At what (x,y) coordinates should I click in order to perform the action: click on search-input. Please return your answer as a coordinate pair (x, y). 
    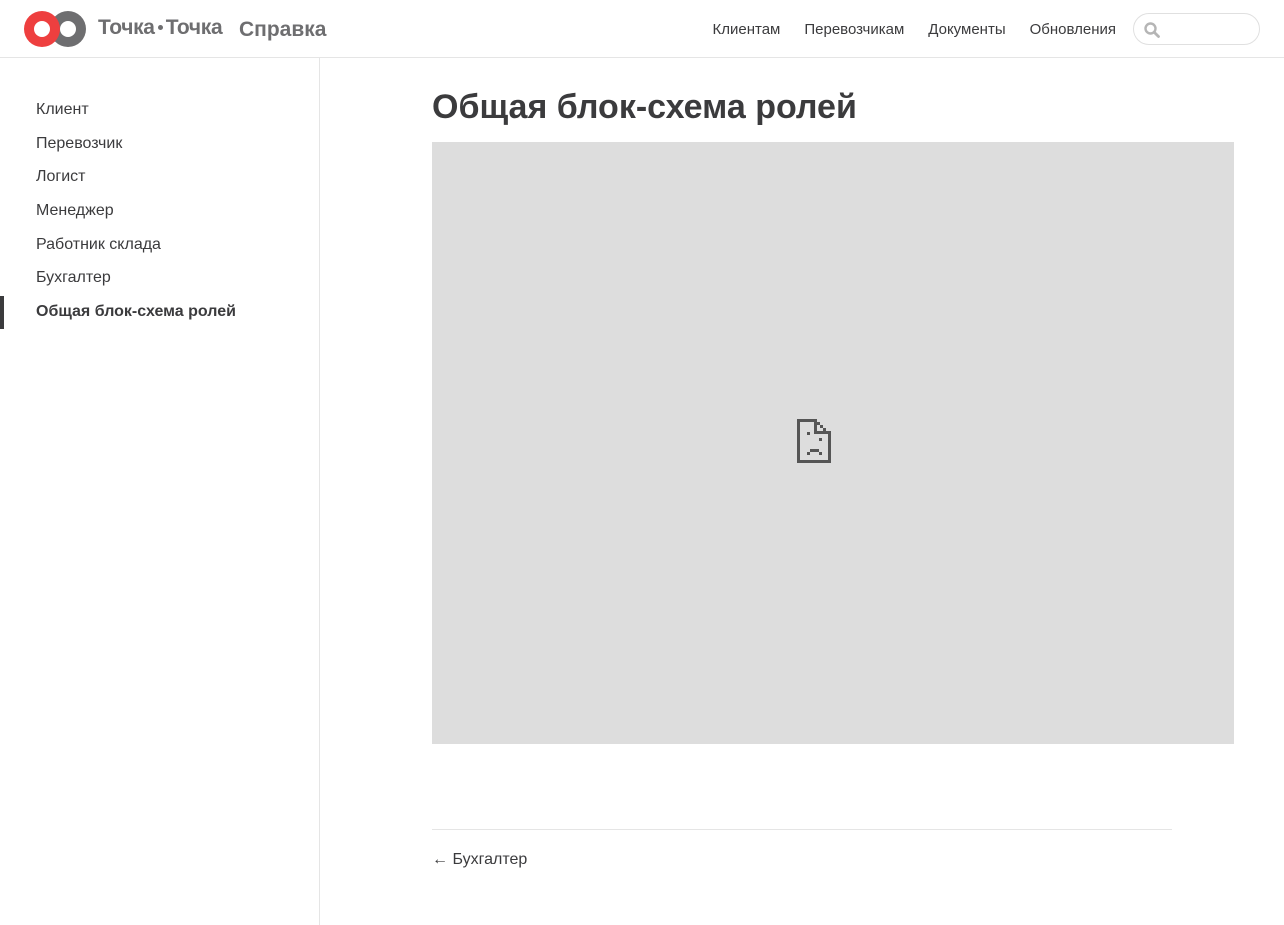
    Looking at the image, I should click on (1209, 29).